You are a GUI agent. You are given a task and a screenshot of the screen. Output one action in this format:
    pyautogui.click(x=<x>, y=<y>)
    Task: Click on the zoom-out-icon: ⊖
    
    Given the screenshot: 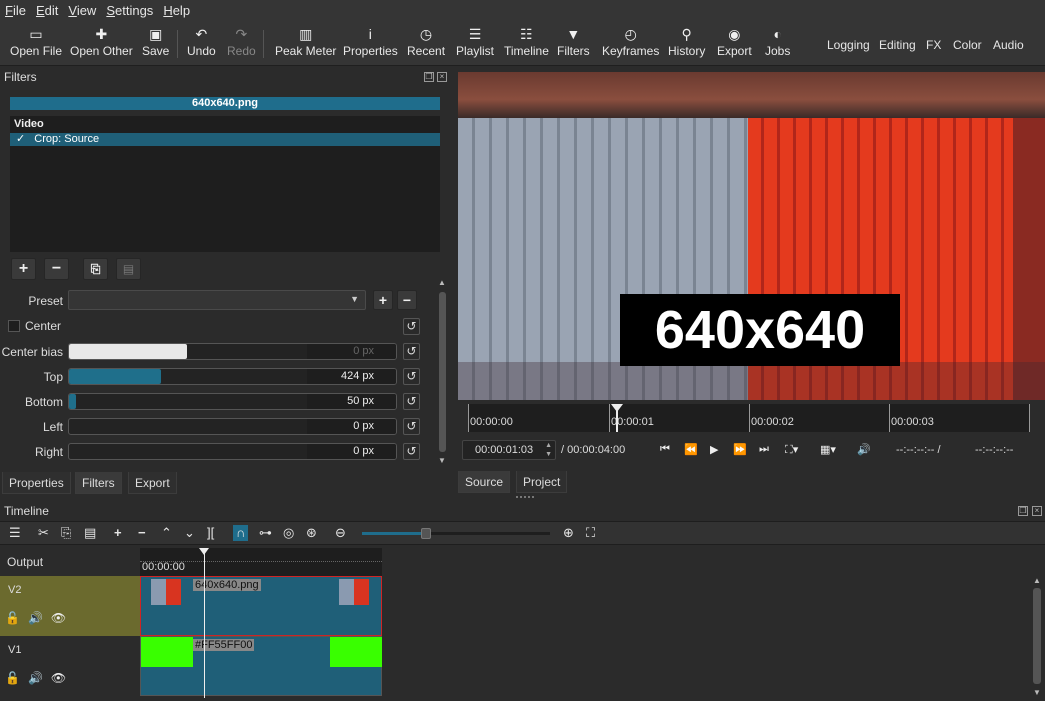 What is the action you would take?
    pyautogui.click(x=340, y=533)
    